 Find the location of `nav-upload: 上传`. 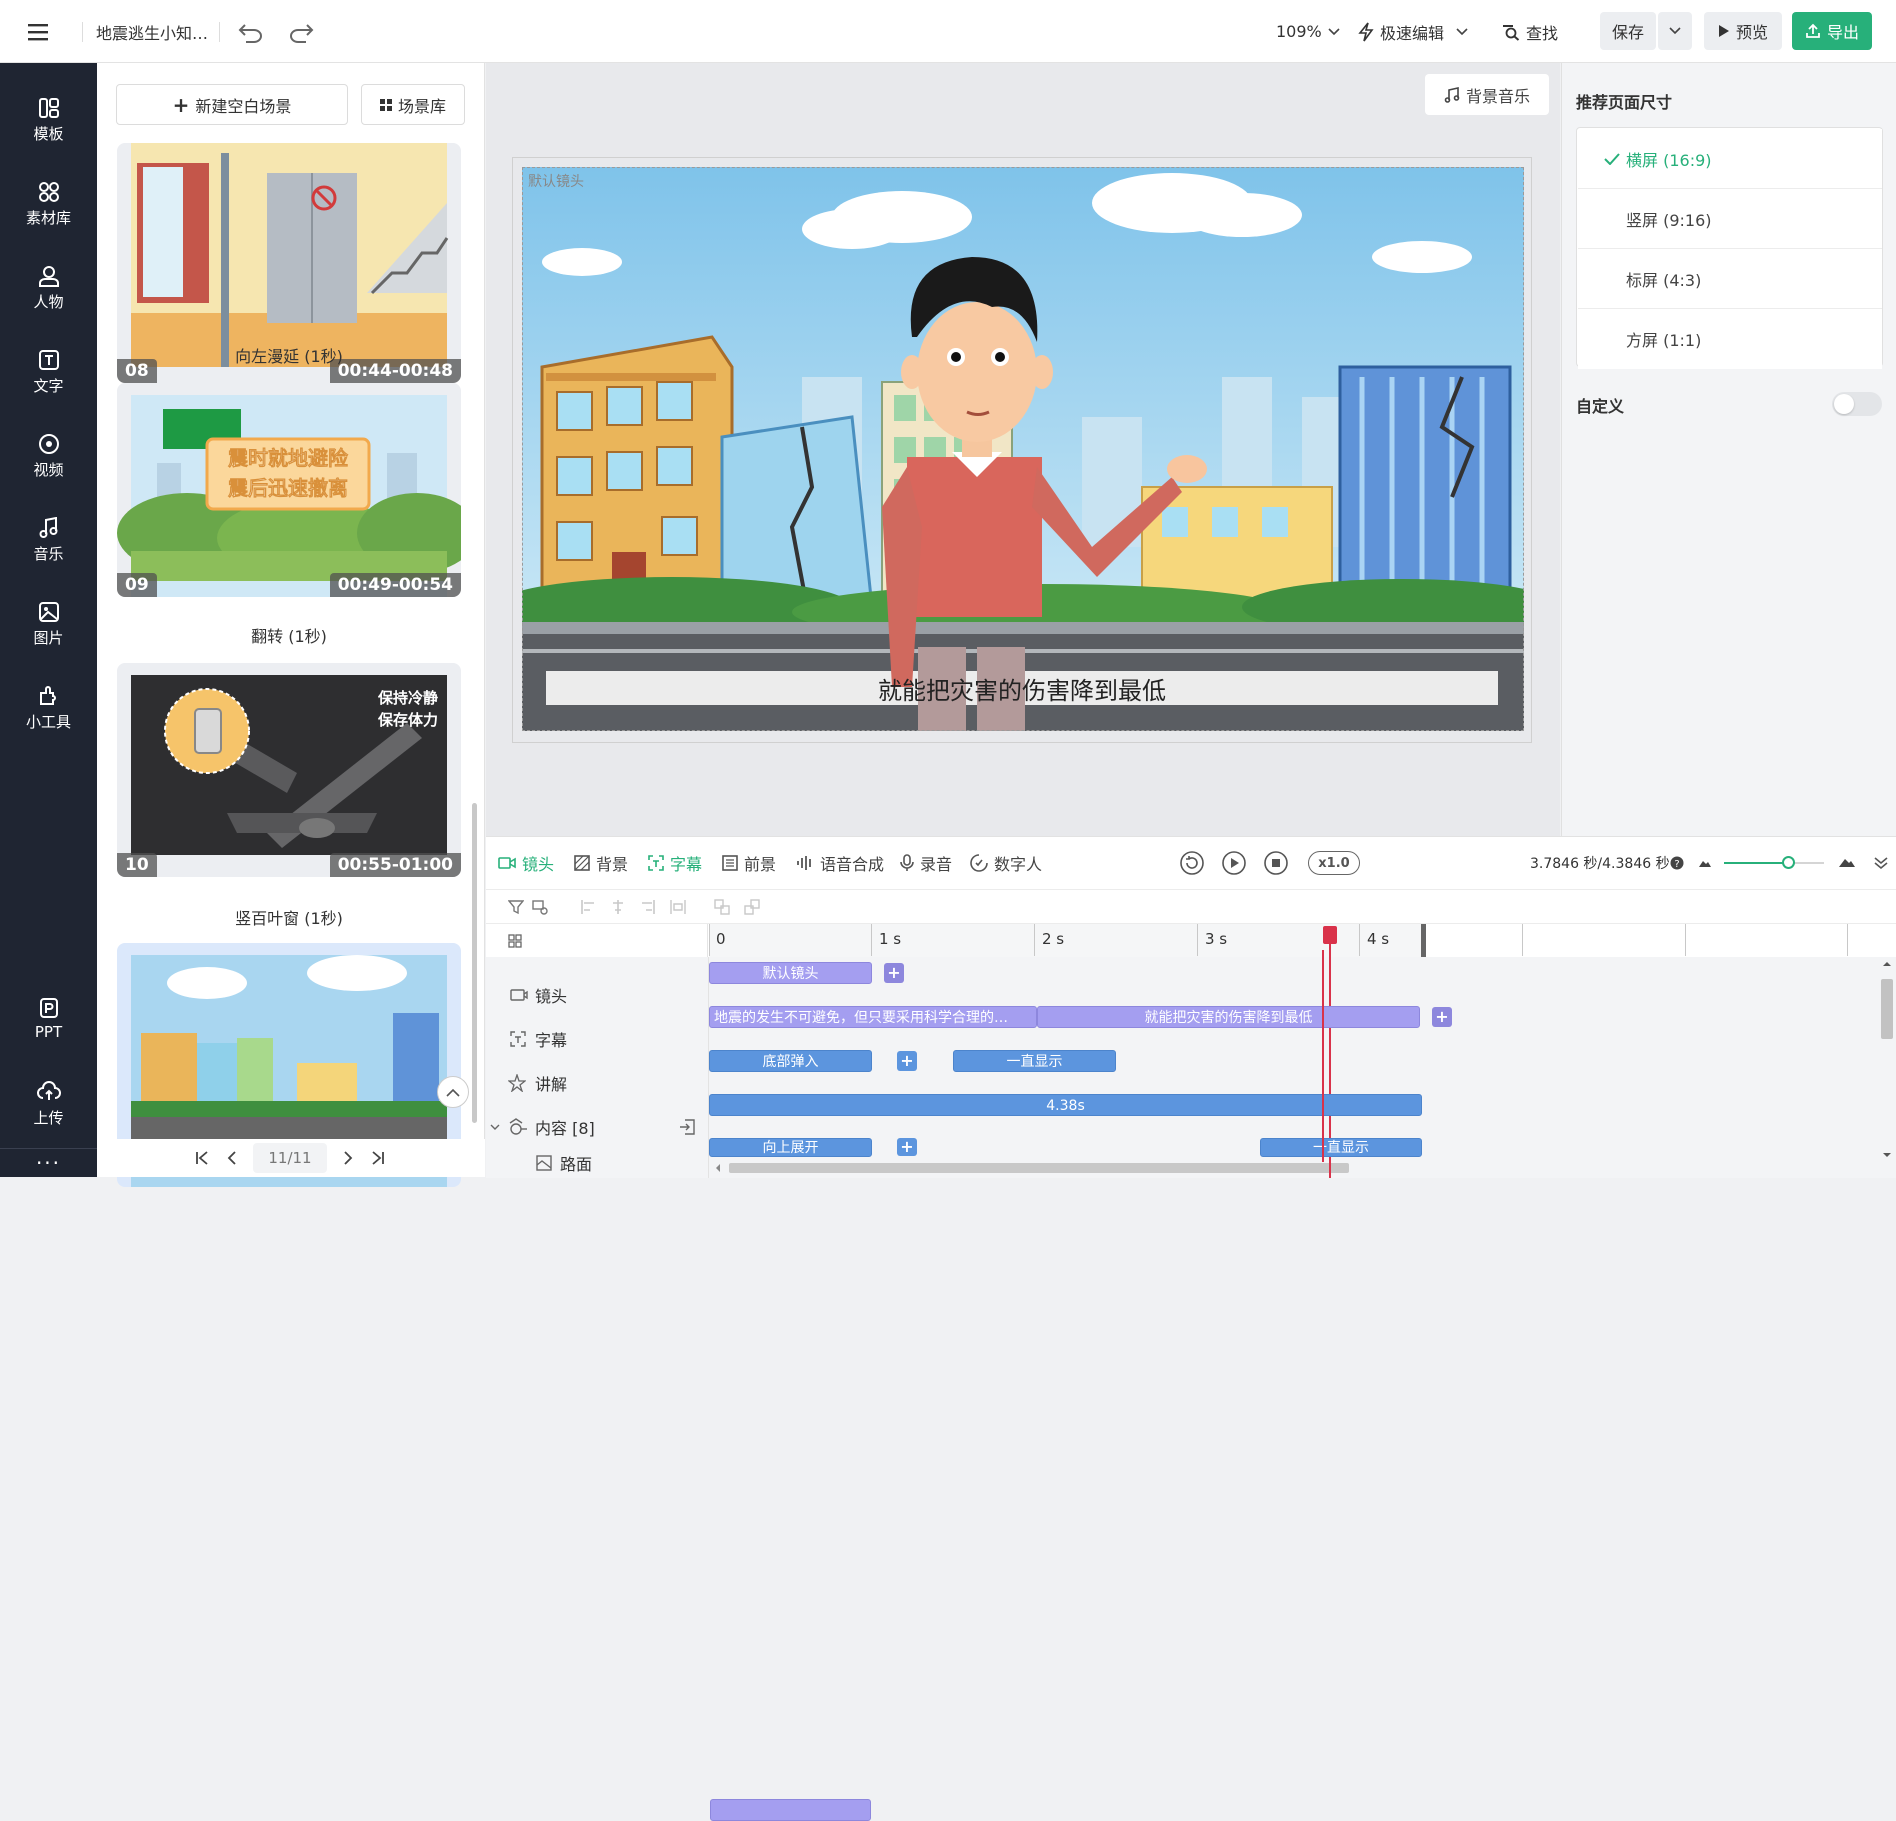

nav-upload: 上传 is located at coordinates (48, 1108).